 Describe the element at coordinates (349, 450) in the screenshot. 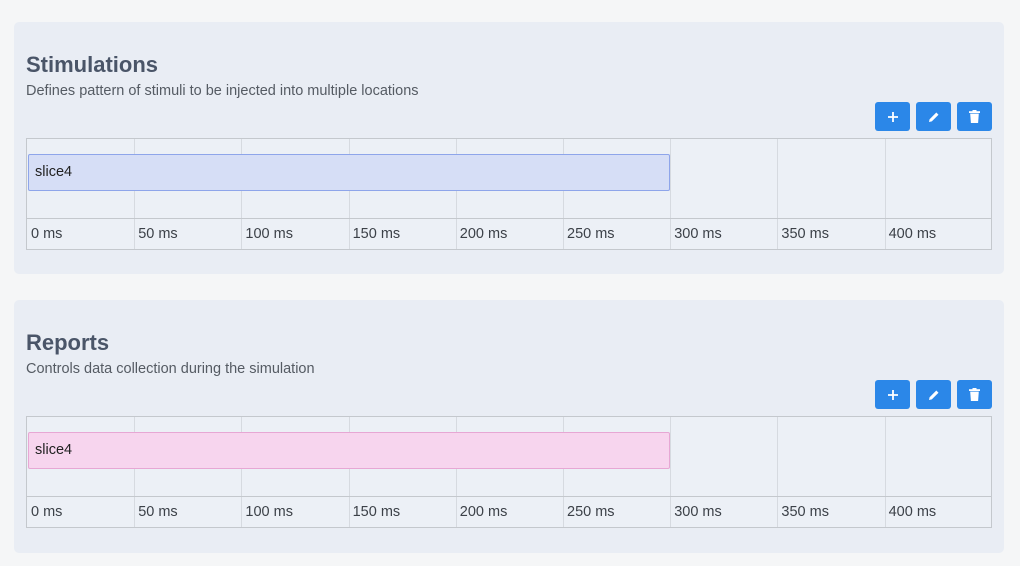

I see `report-item: slice4` at that location.